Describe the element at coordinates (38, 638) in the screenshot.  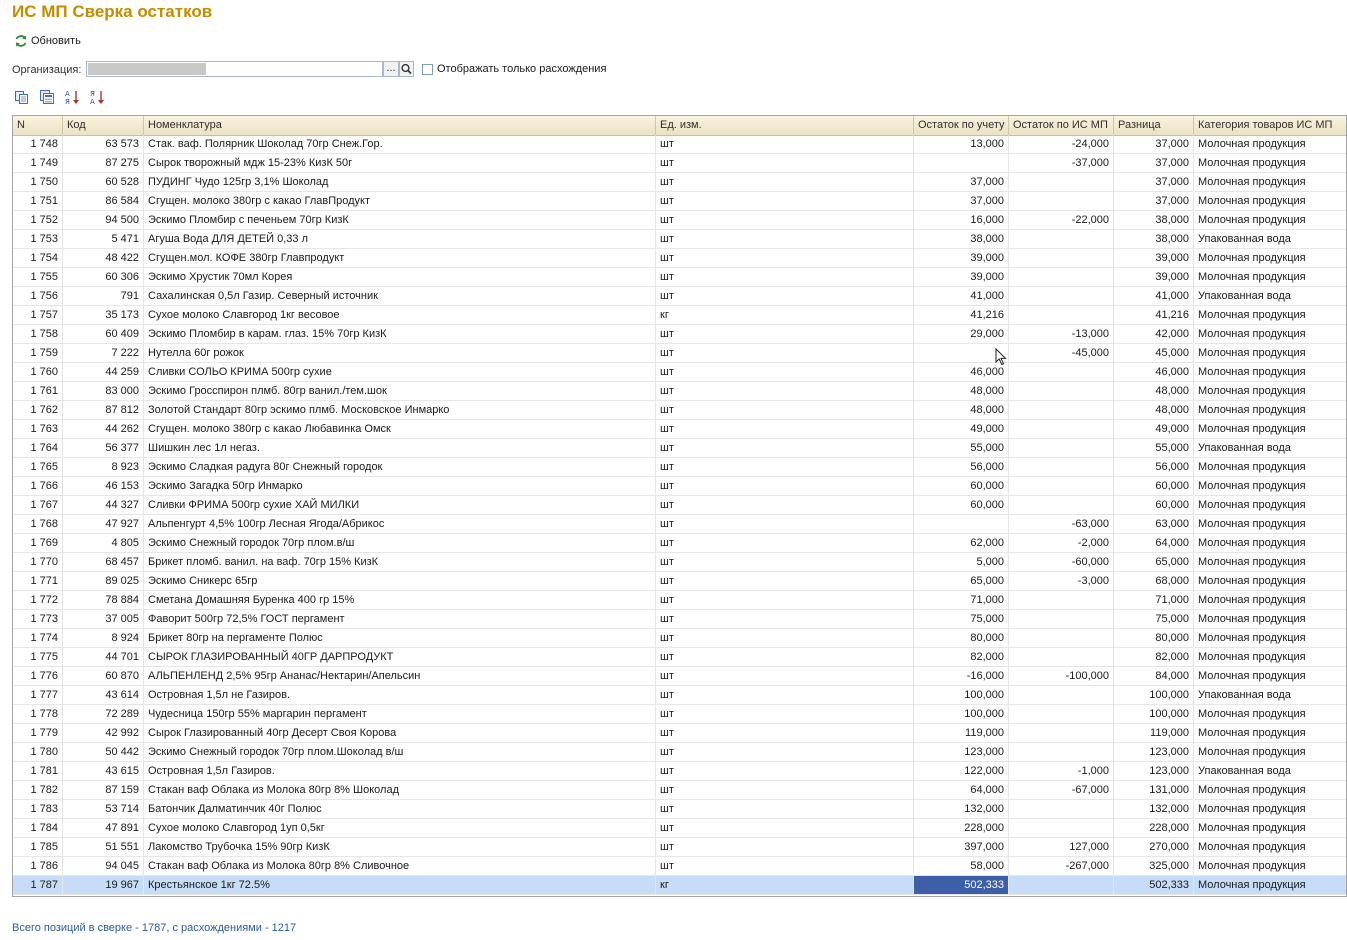
I see `cell-n: 1 774` at that location.